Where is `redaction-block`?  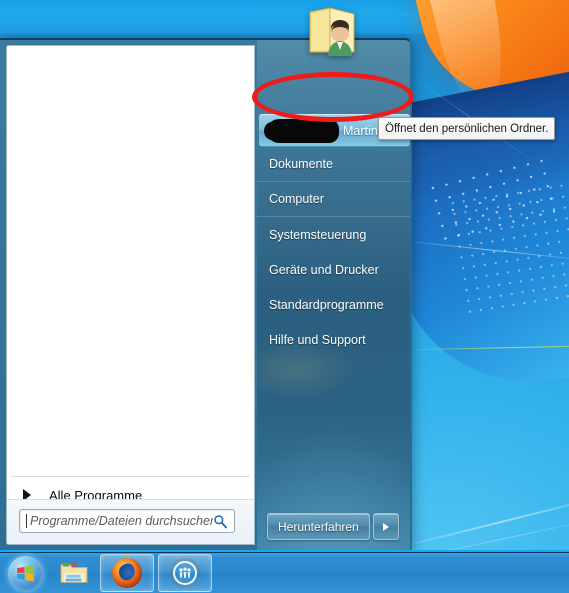 redaction-block is located at coordinates (301, 131).